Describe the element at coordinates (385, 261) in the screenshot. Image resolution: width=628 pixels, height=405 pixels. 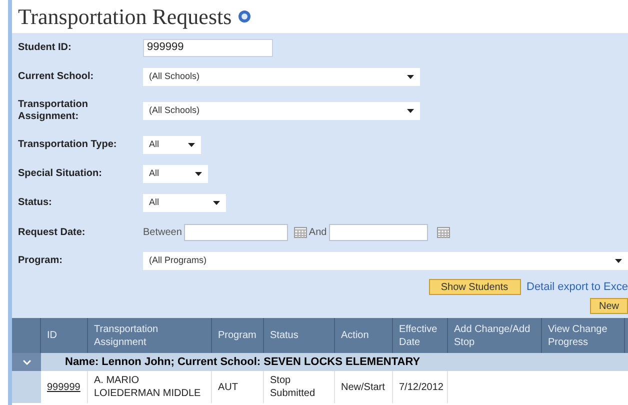
I see `dropdown: (All Programs)` at that location.